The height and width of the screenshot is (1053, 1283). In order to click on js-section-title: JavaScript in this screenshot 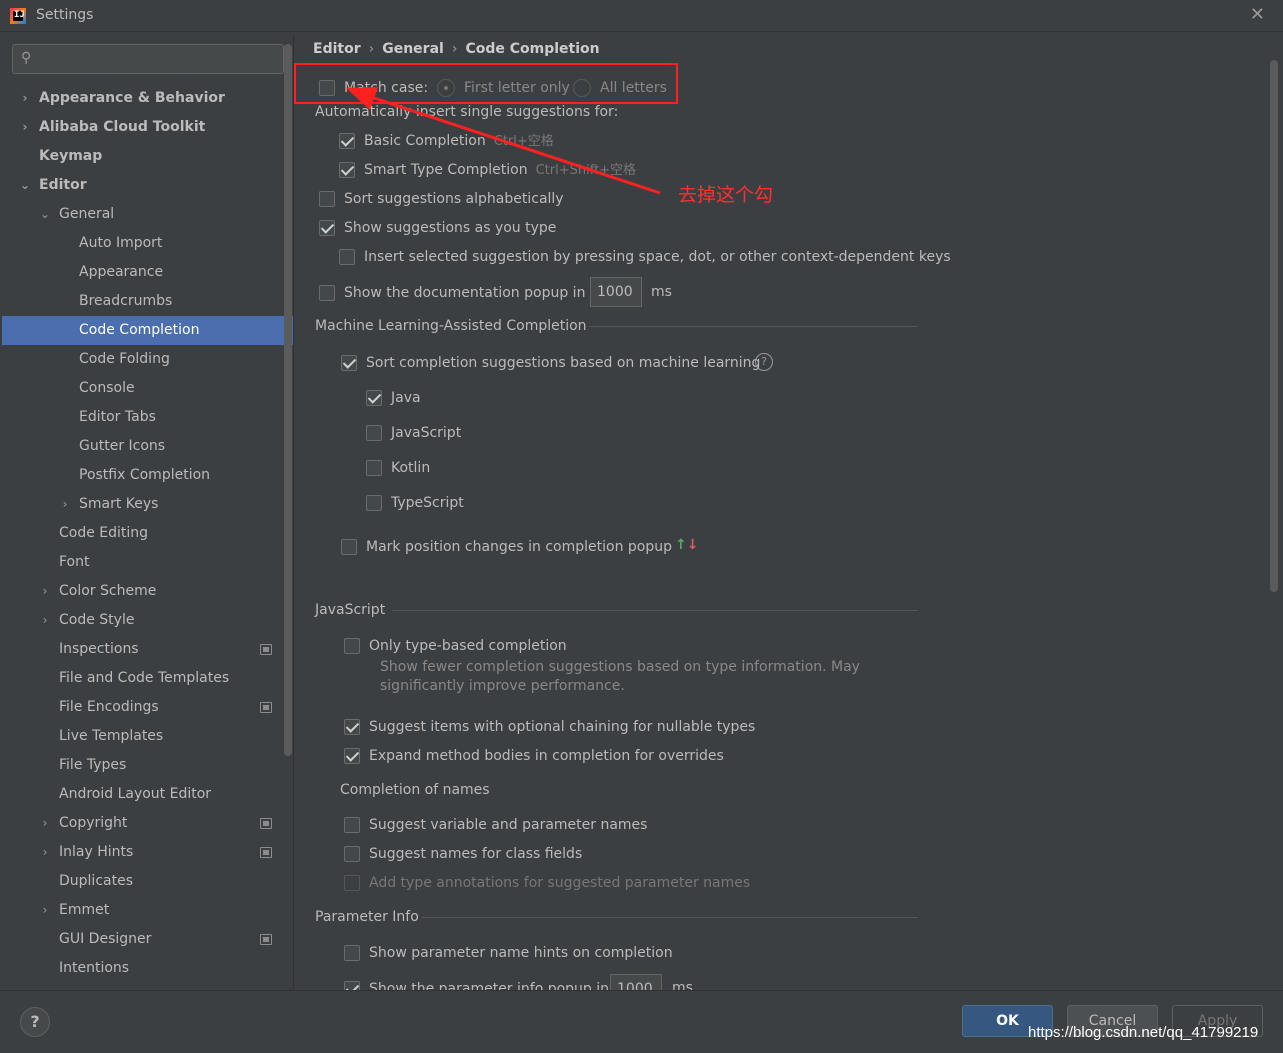, I will do `click(350, 610)`.